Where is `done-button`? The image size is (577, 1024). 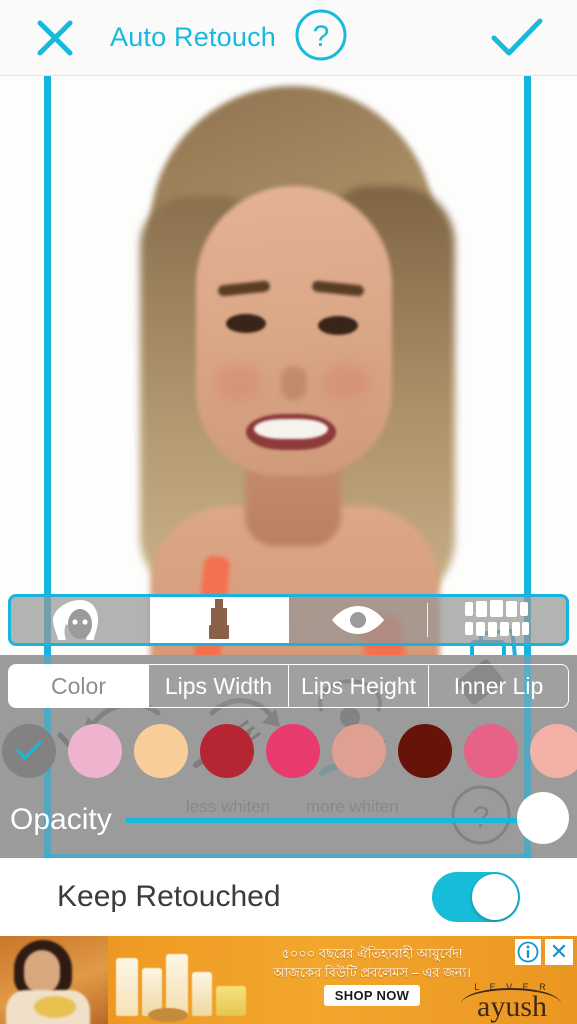
done-button is located at coordinates (517, 38).